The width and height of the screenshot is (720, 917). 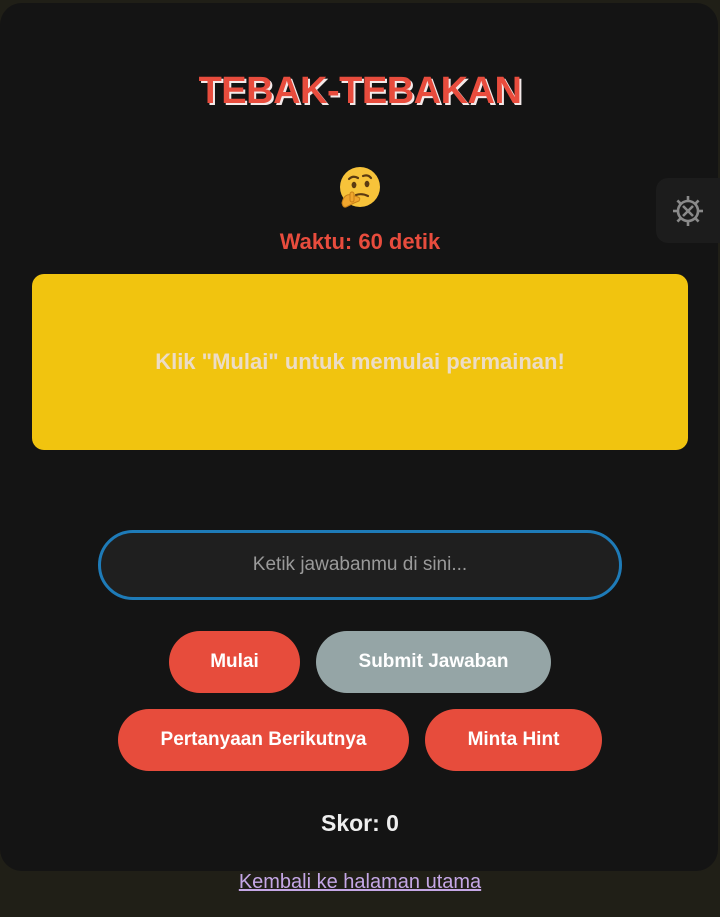 What do you see at coordinates (360, 241) in the screenshot?
I see `timer-display: Waktu: 60 detik` at bounding box center [360, 241].